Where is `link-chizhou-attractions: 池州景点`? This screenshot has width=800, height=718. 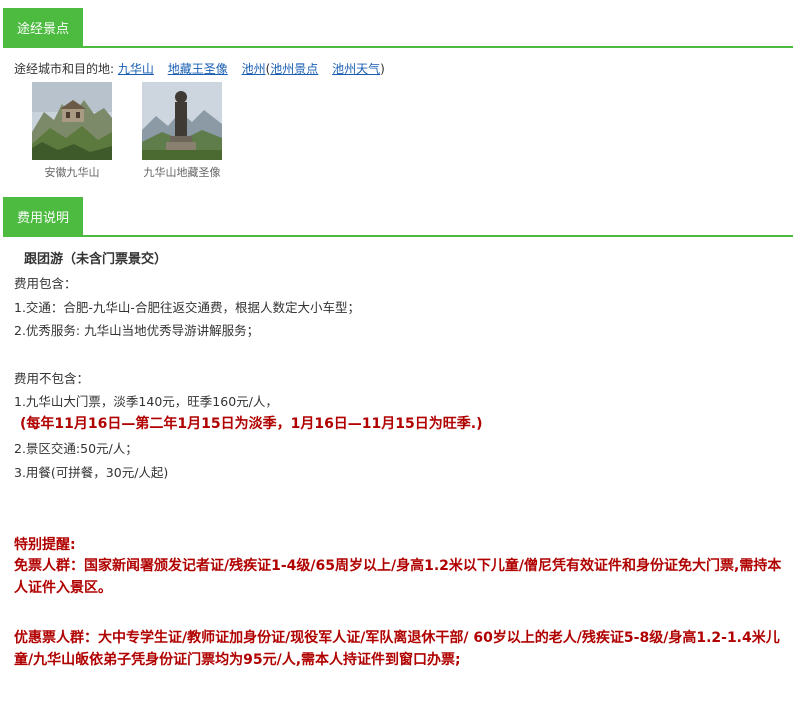 link-chizhou-attractions: 池州景点 is located at coordinates (294, 69).